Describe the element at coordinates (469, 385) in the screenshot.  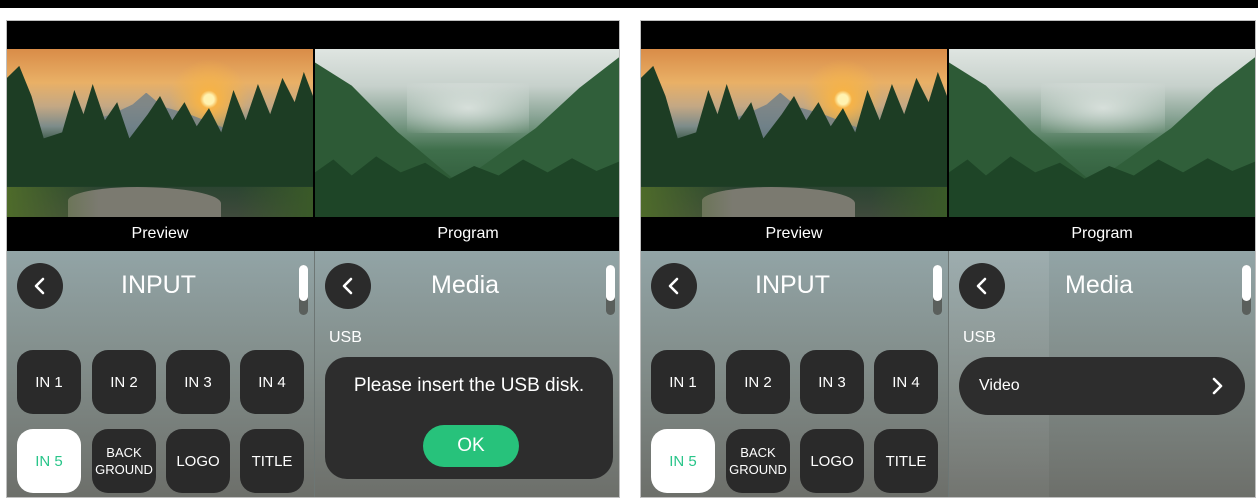
I see `dialog-message: Please insert the USB disk.` at that location.